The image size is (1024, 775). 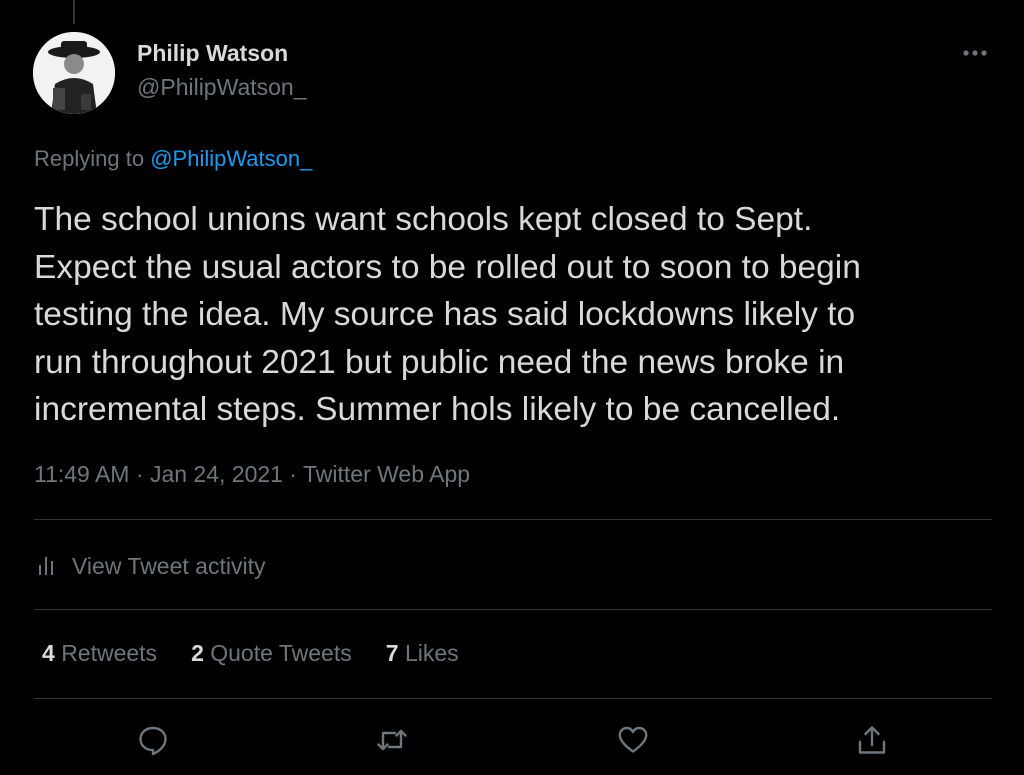 What do you see at coordinates (81, 474) in the screenshot?
I see `tweet-time: 11:49 AM` at bounding box center [81, 474].